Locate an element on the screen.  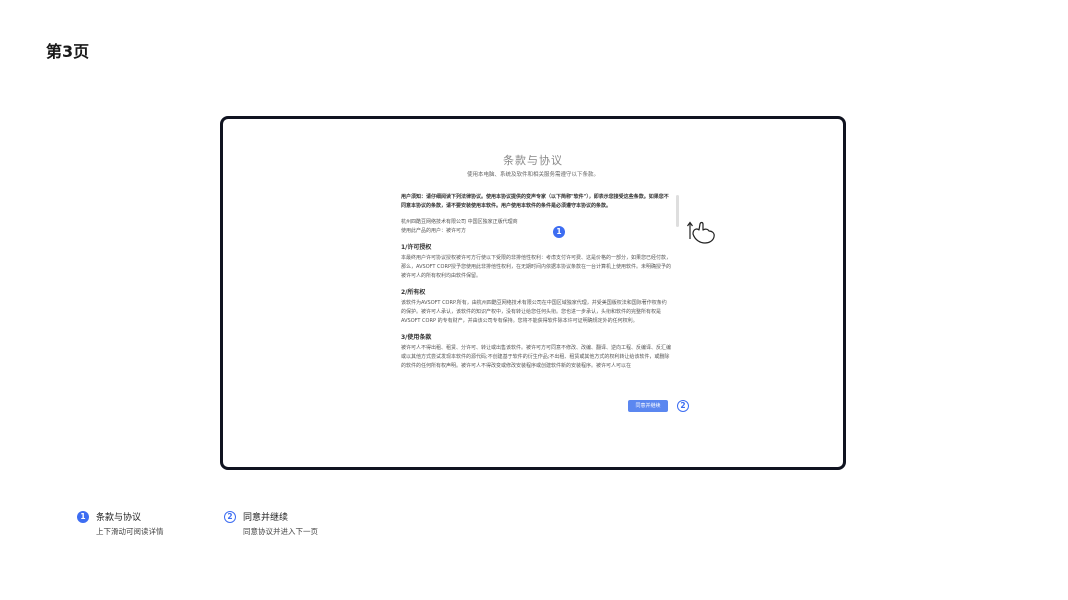
legend-desc: 同意协议并进入下一页 is located at coordinates (280, 531).